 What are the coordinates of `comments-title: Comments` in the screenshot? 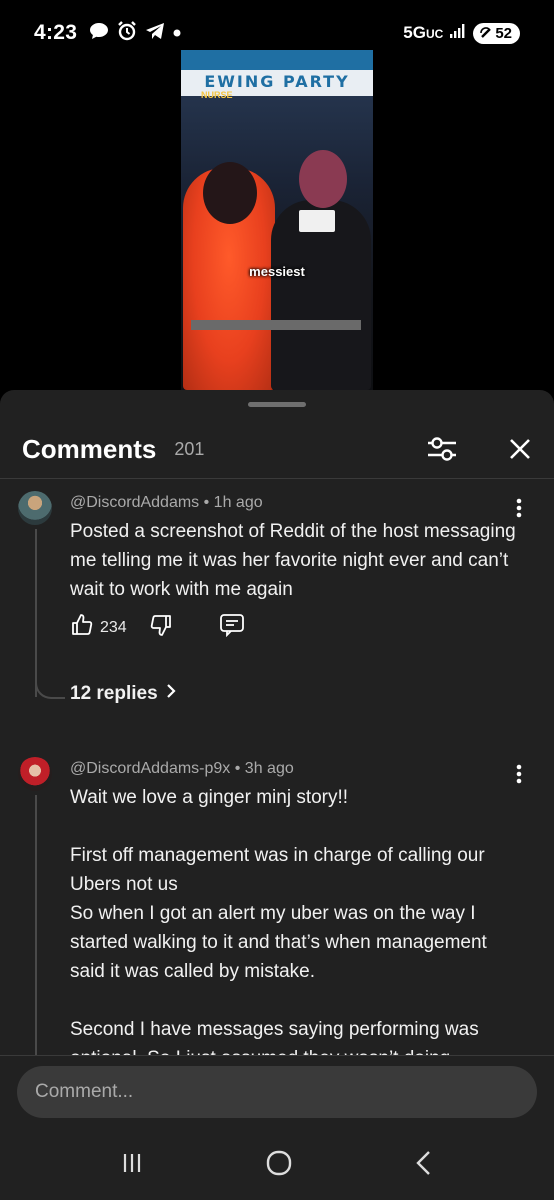 It's located at (89, 448).